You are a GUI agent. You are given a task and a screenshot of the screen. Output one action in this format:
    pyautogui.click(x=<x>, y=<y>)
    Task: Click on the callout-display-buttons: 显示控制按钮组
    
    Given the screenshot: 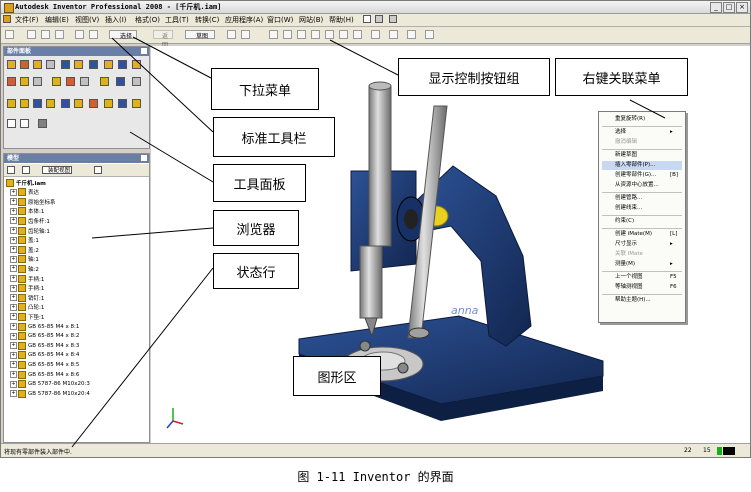 What is the action you would take?
    pyautogui.click(x=474, y=77)
    